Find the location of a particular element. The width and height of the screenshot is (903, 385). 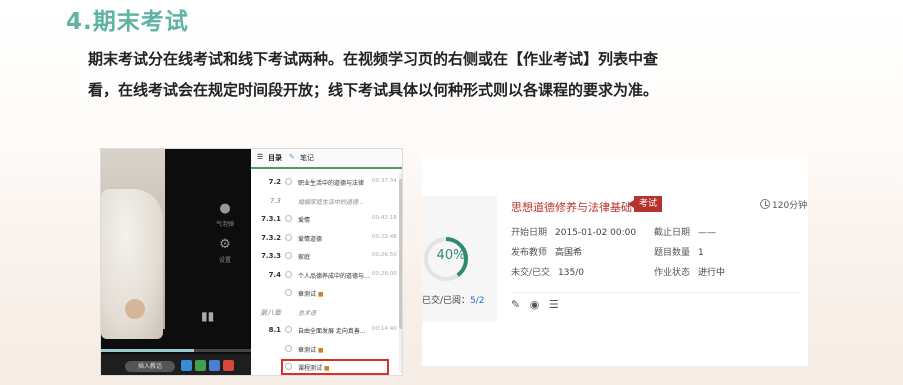

catalog-row-number: 7.2 is located at coordinates (274, 182).